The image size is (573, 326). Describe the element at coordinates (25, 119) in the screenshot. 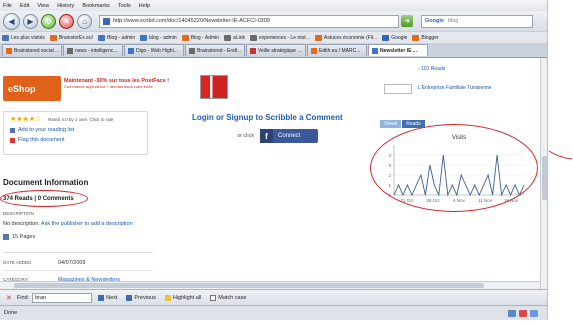

I see `rating-stars-icon: ★★★★☆` at that location.